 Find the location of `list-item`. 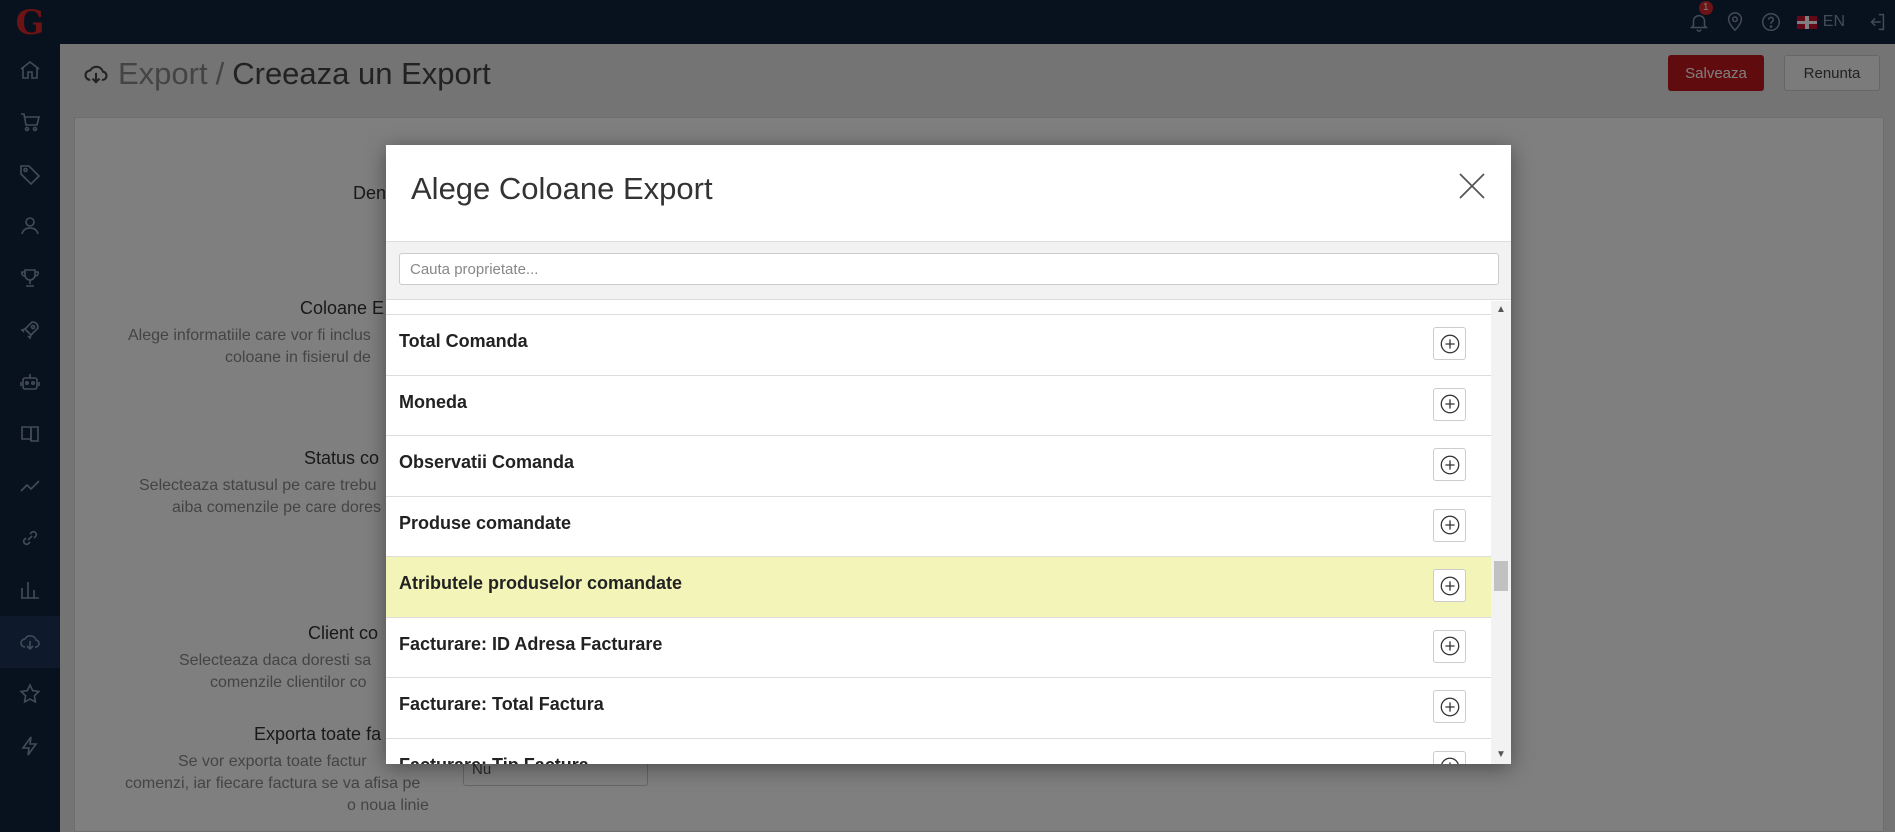

list-item is located at coordinates (938, 308).